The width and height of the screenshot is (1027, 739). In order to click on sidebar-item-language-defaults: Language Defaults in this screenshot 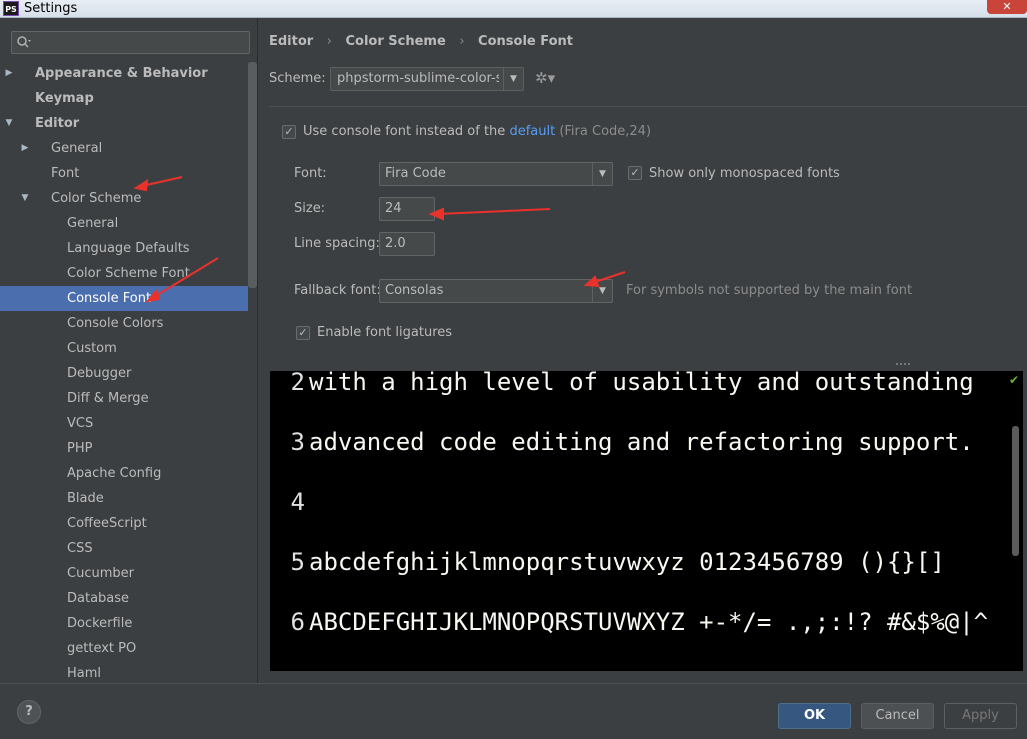, I will do `click(124, 248)`.